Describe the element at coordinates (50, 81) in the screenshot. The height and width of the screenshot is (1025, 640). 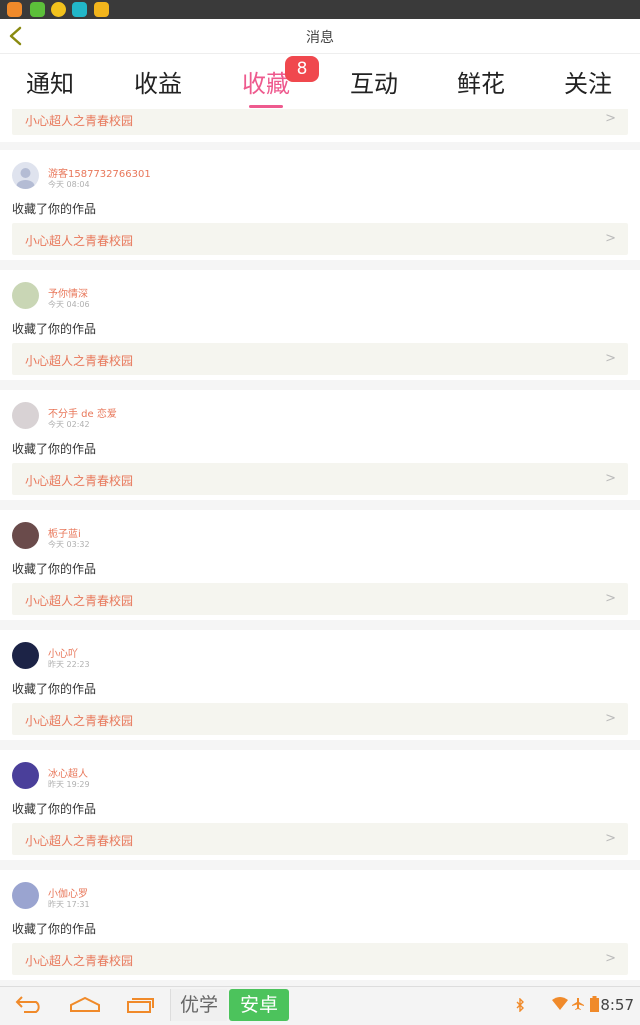
I see `tab-notifications: 通知` at that location.